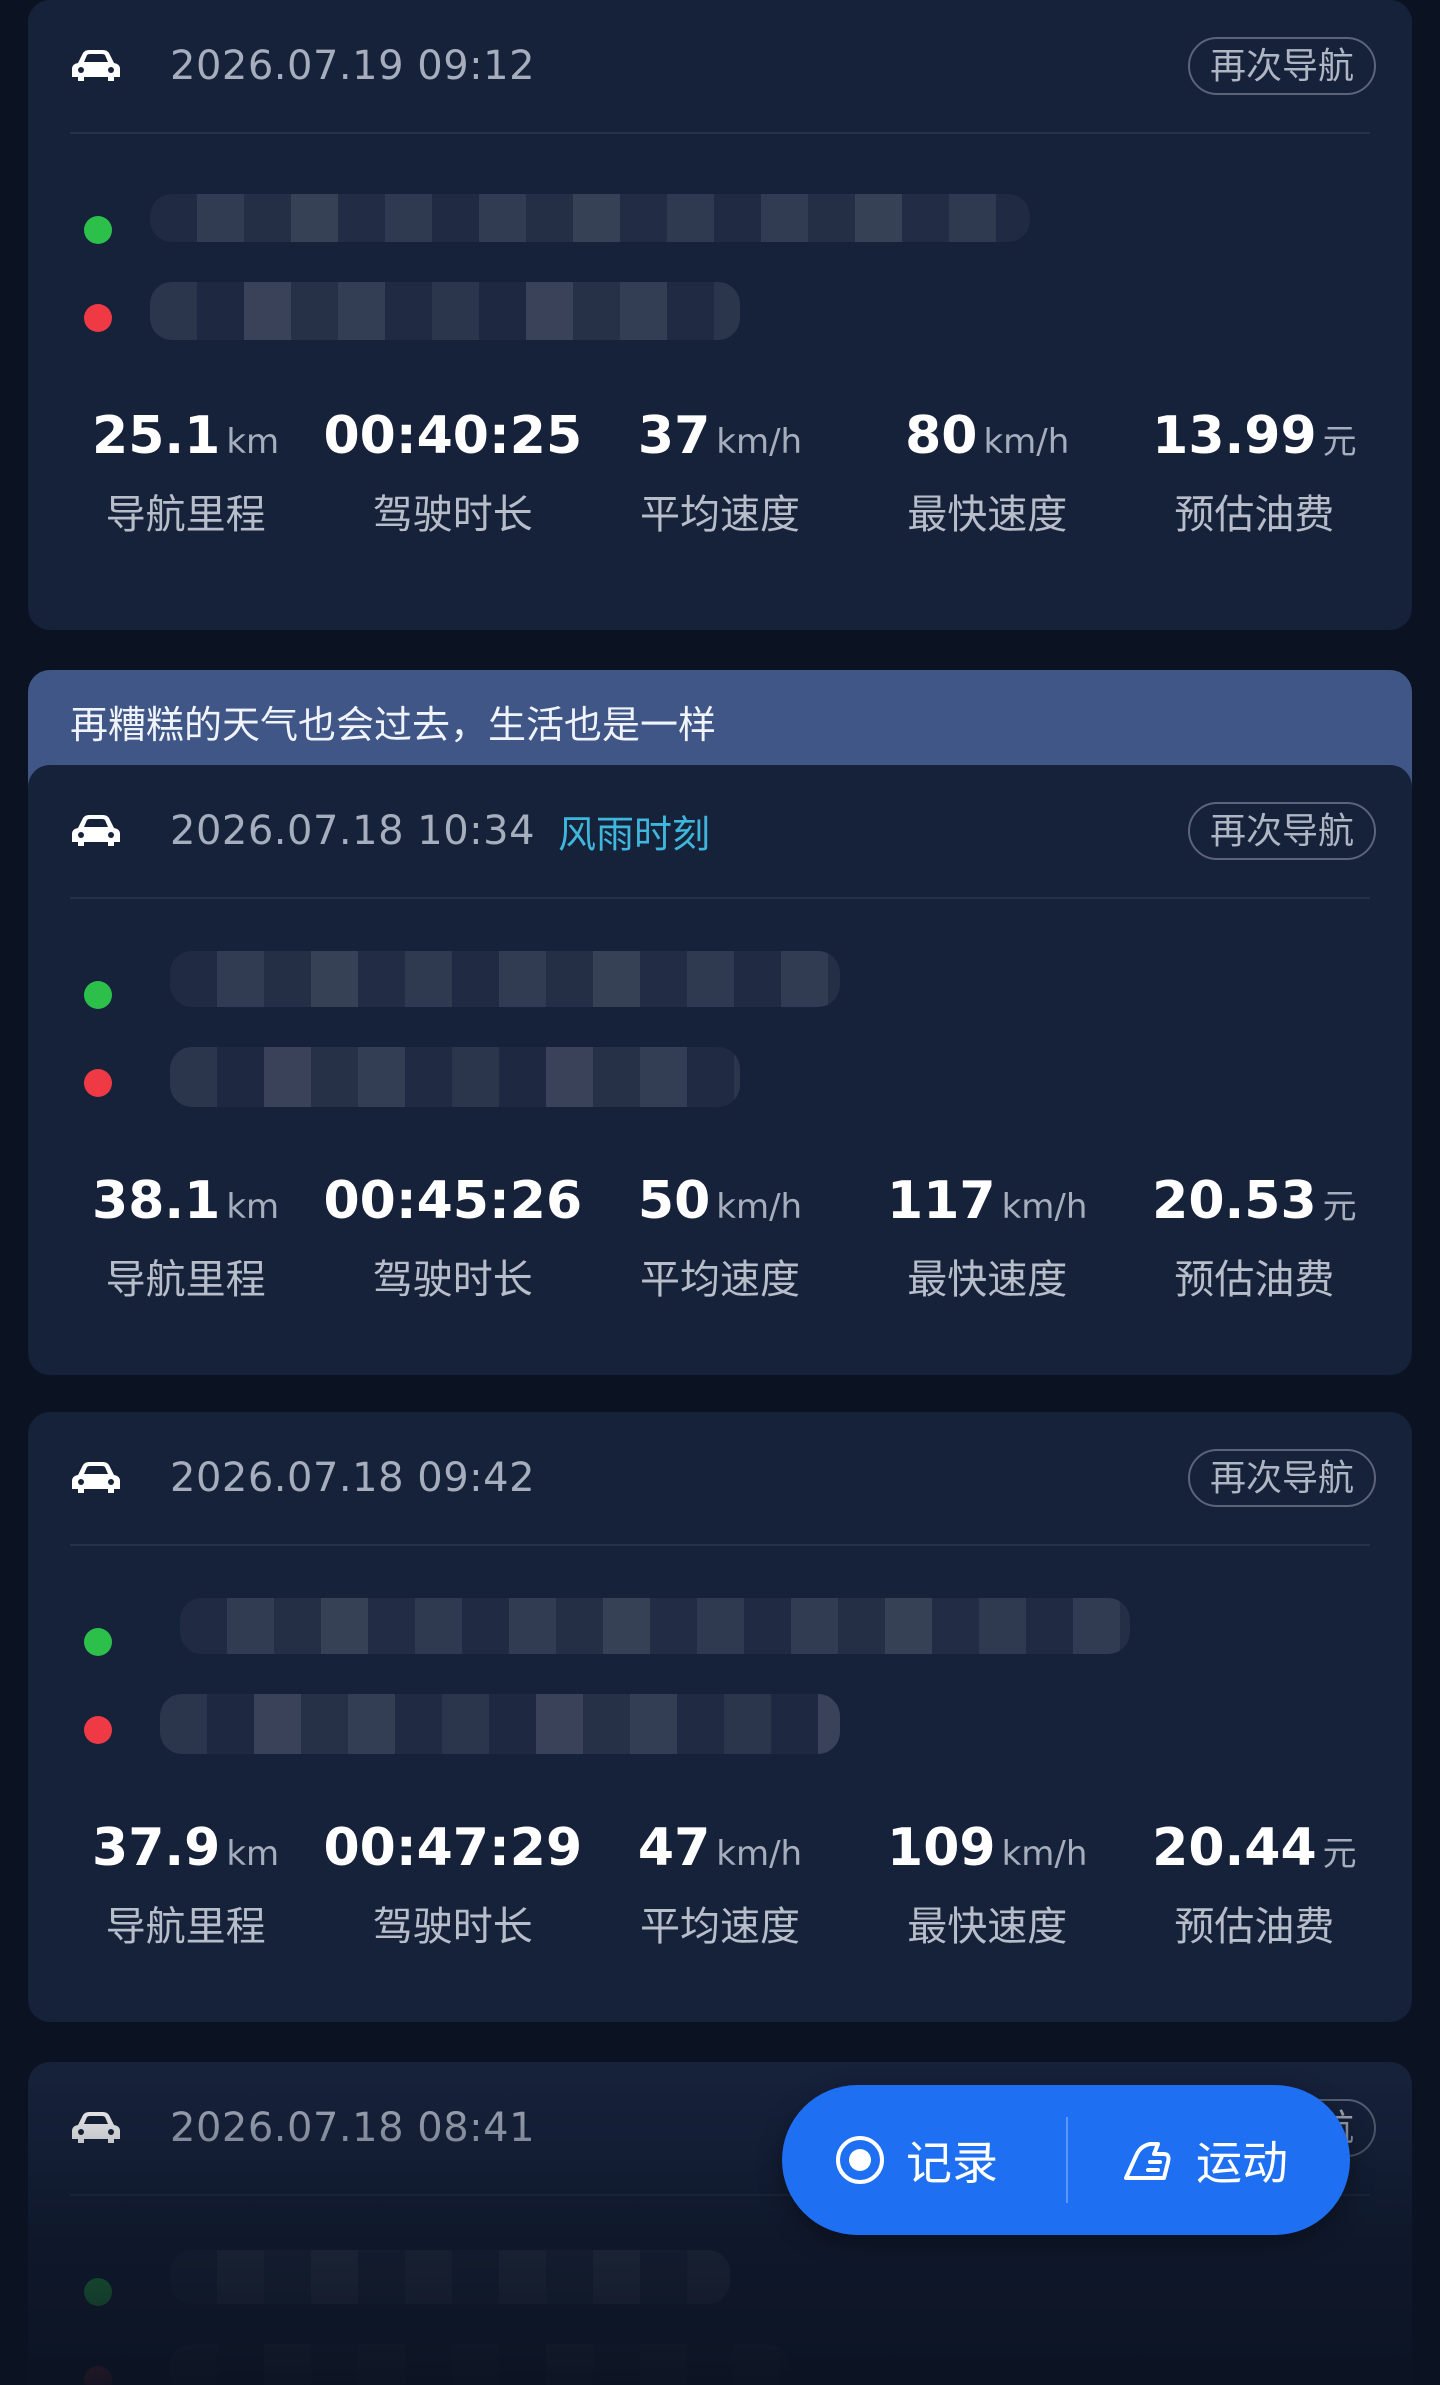  Describe the element at coordinates (723, 1479) in the screenshot. I see `trip-card-header: 2026.07.18 09:42 再次导航` at that location.